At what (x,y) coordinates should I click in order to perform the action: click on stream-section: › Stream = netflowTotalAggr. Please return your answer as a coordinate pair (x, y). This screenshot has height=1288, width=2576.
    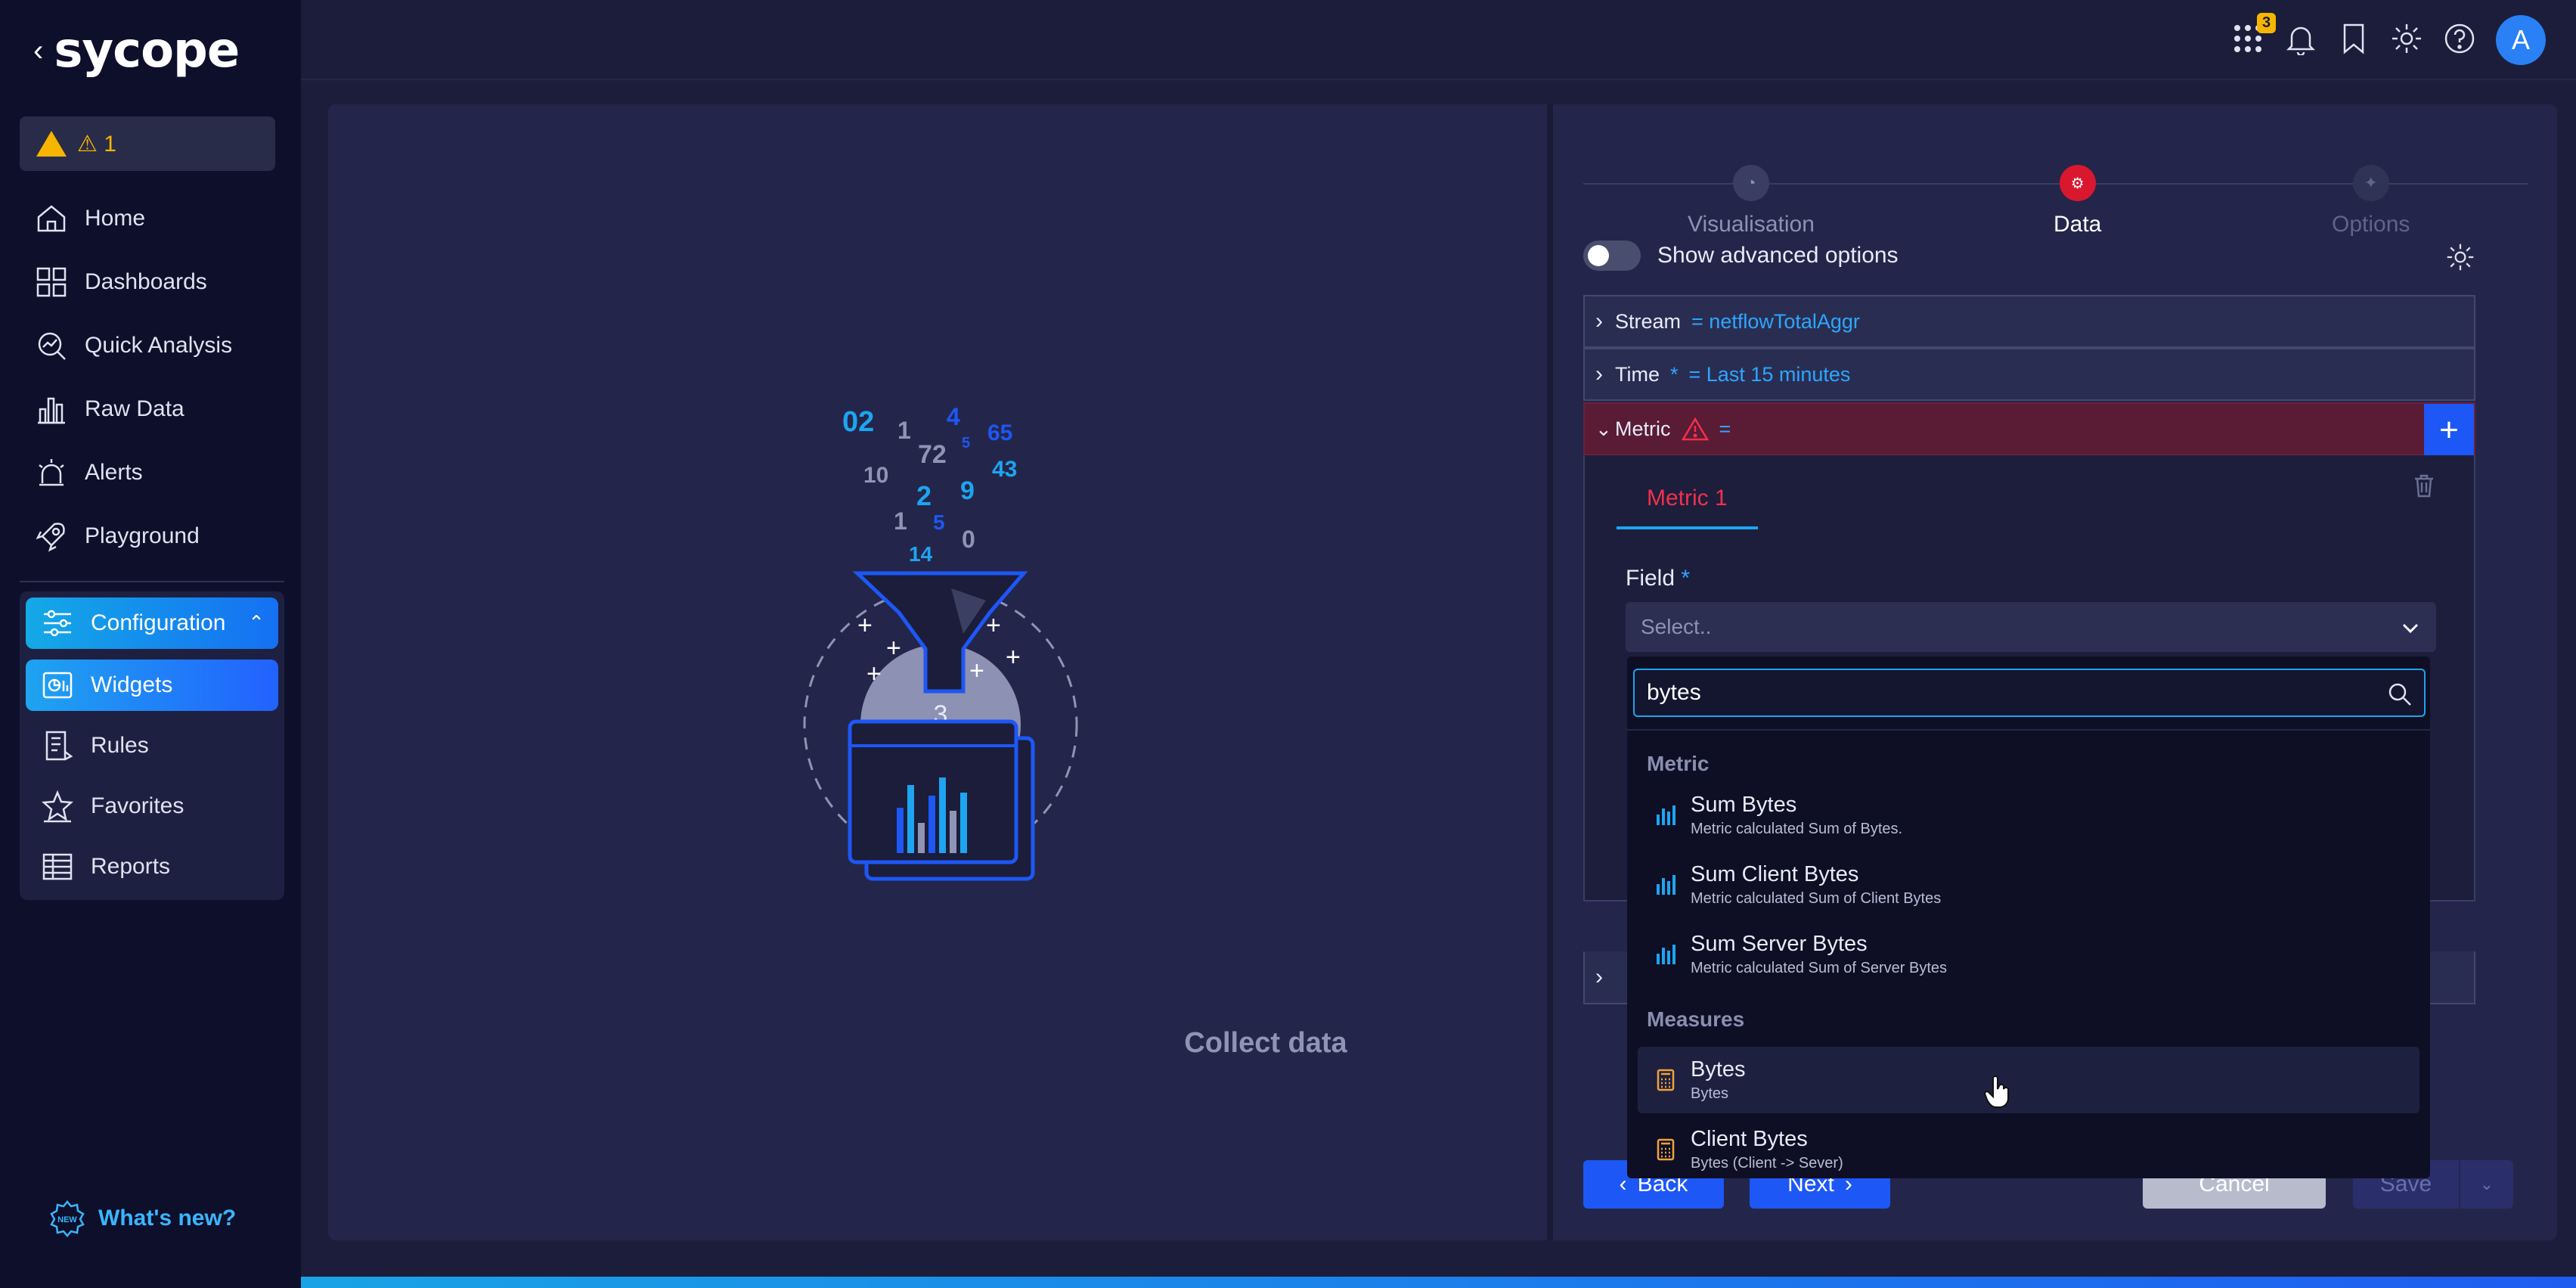
    Looking at the image, I should click on (2029, 321).